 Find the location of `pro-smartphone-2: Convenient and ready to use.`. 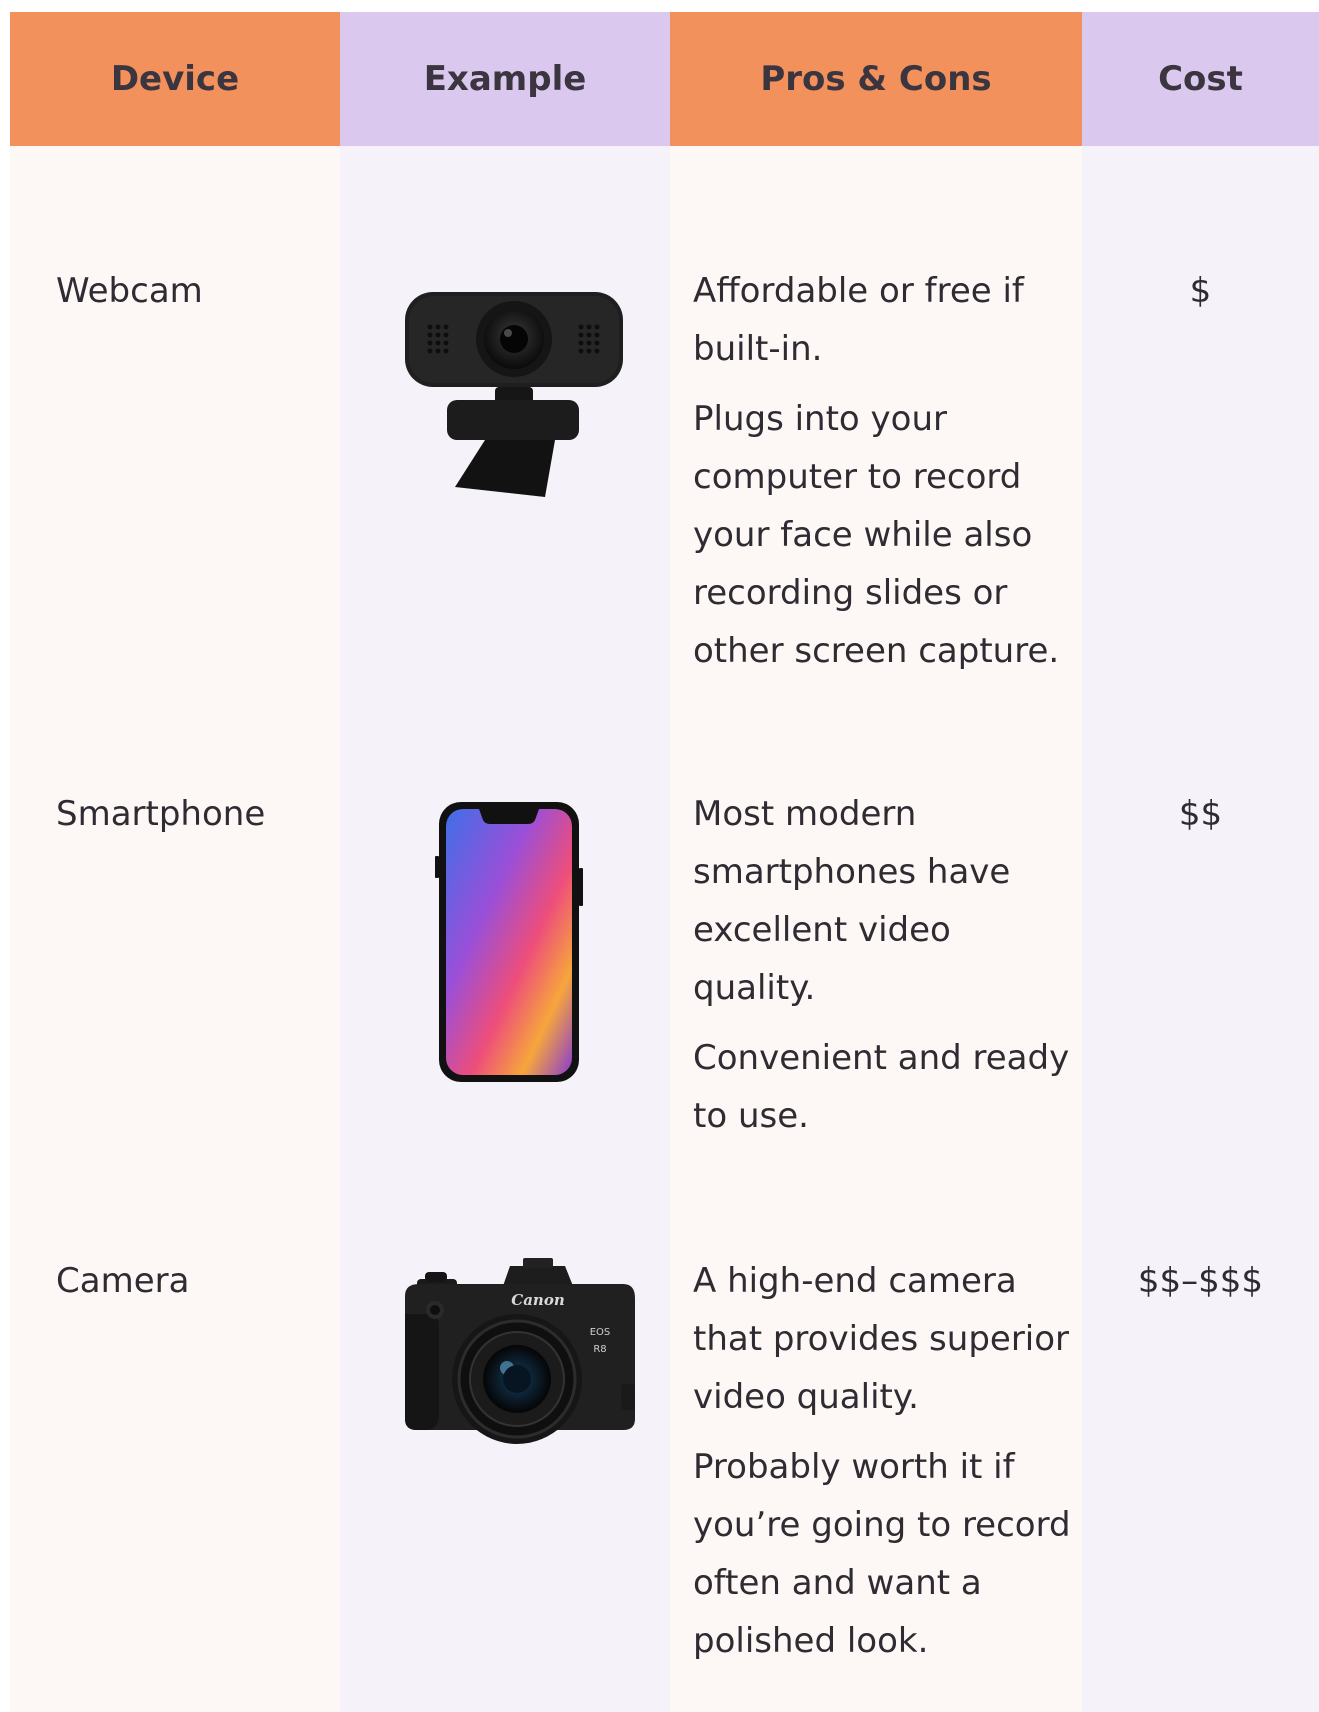

pro-smartphone-2: Convenient and ready to use. is located at coordinates (881, 1087).